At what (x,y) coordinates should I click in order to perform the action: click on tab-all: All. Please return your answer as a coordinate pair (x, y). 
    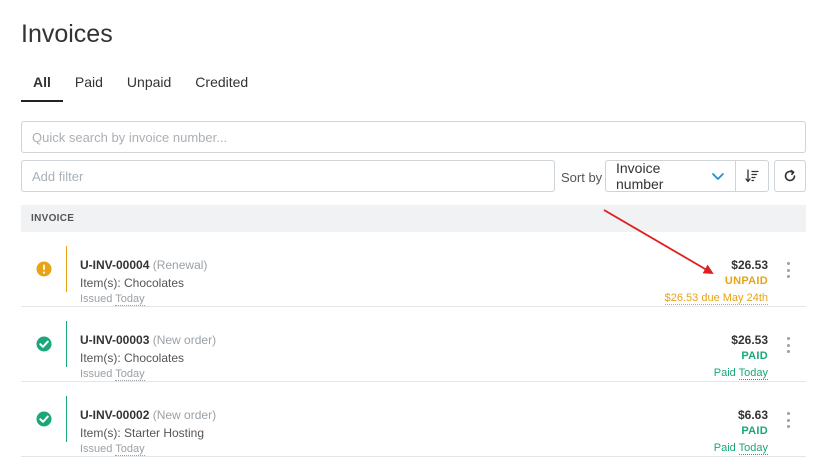
    Looking at the image, I should click on (42, 86).